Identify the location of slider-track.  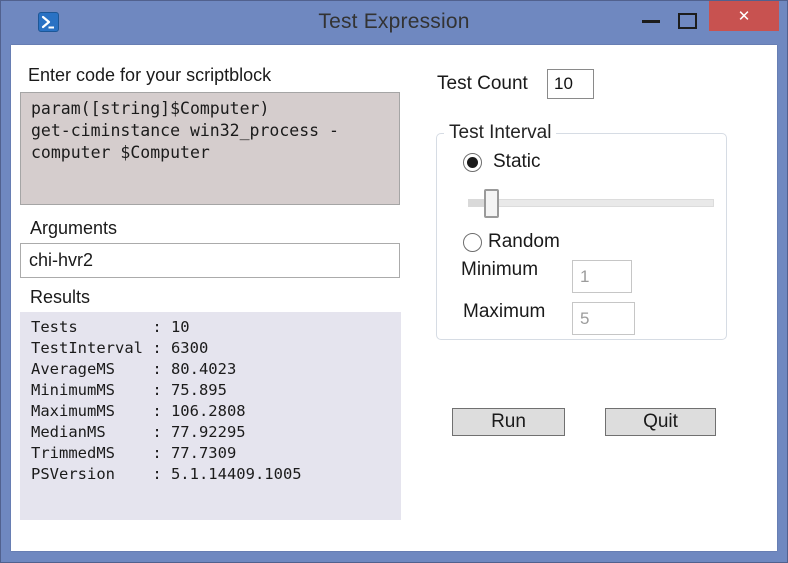
(591, 203).